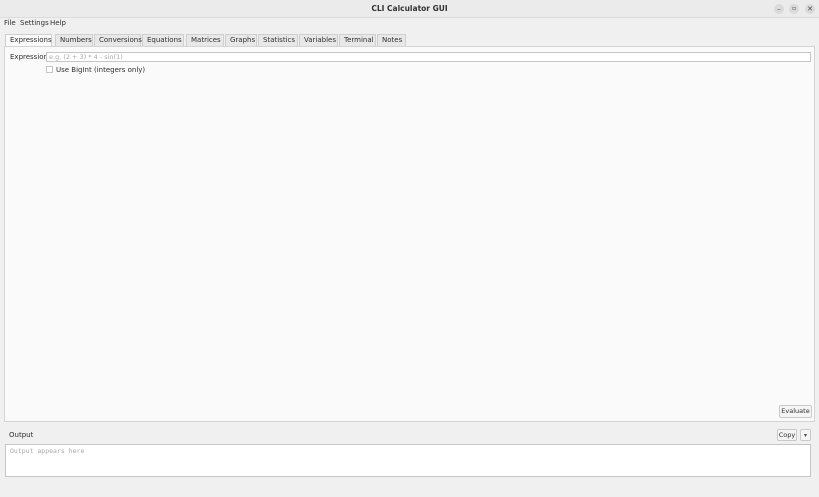  I want to click on tab-notes: Notes, so click(391, 40).